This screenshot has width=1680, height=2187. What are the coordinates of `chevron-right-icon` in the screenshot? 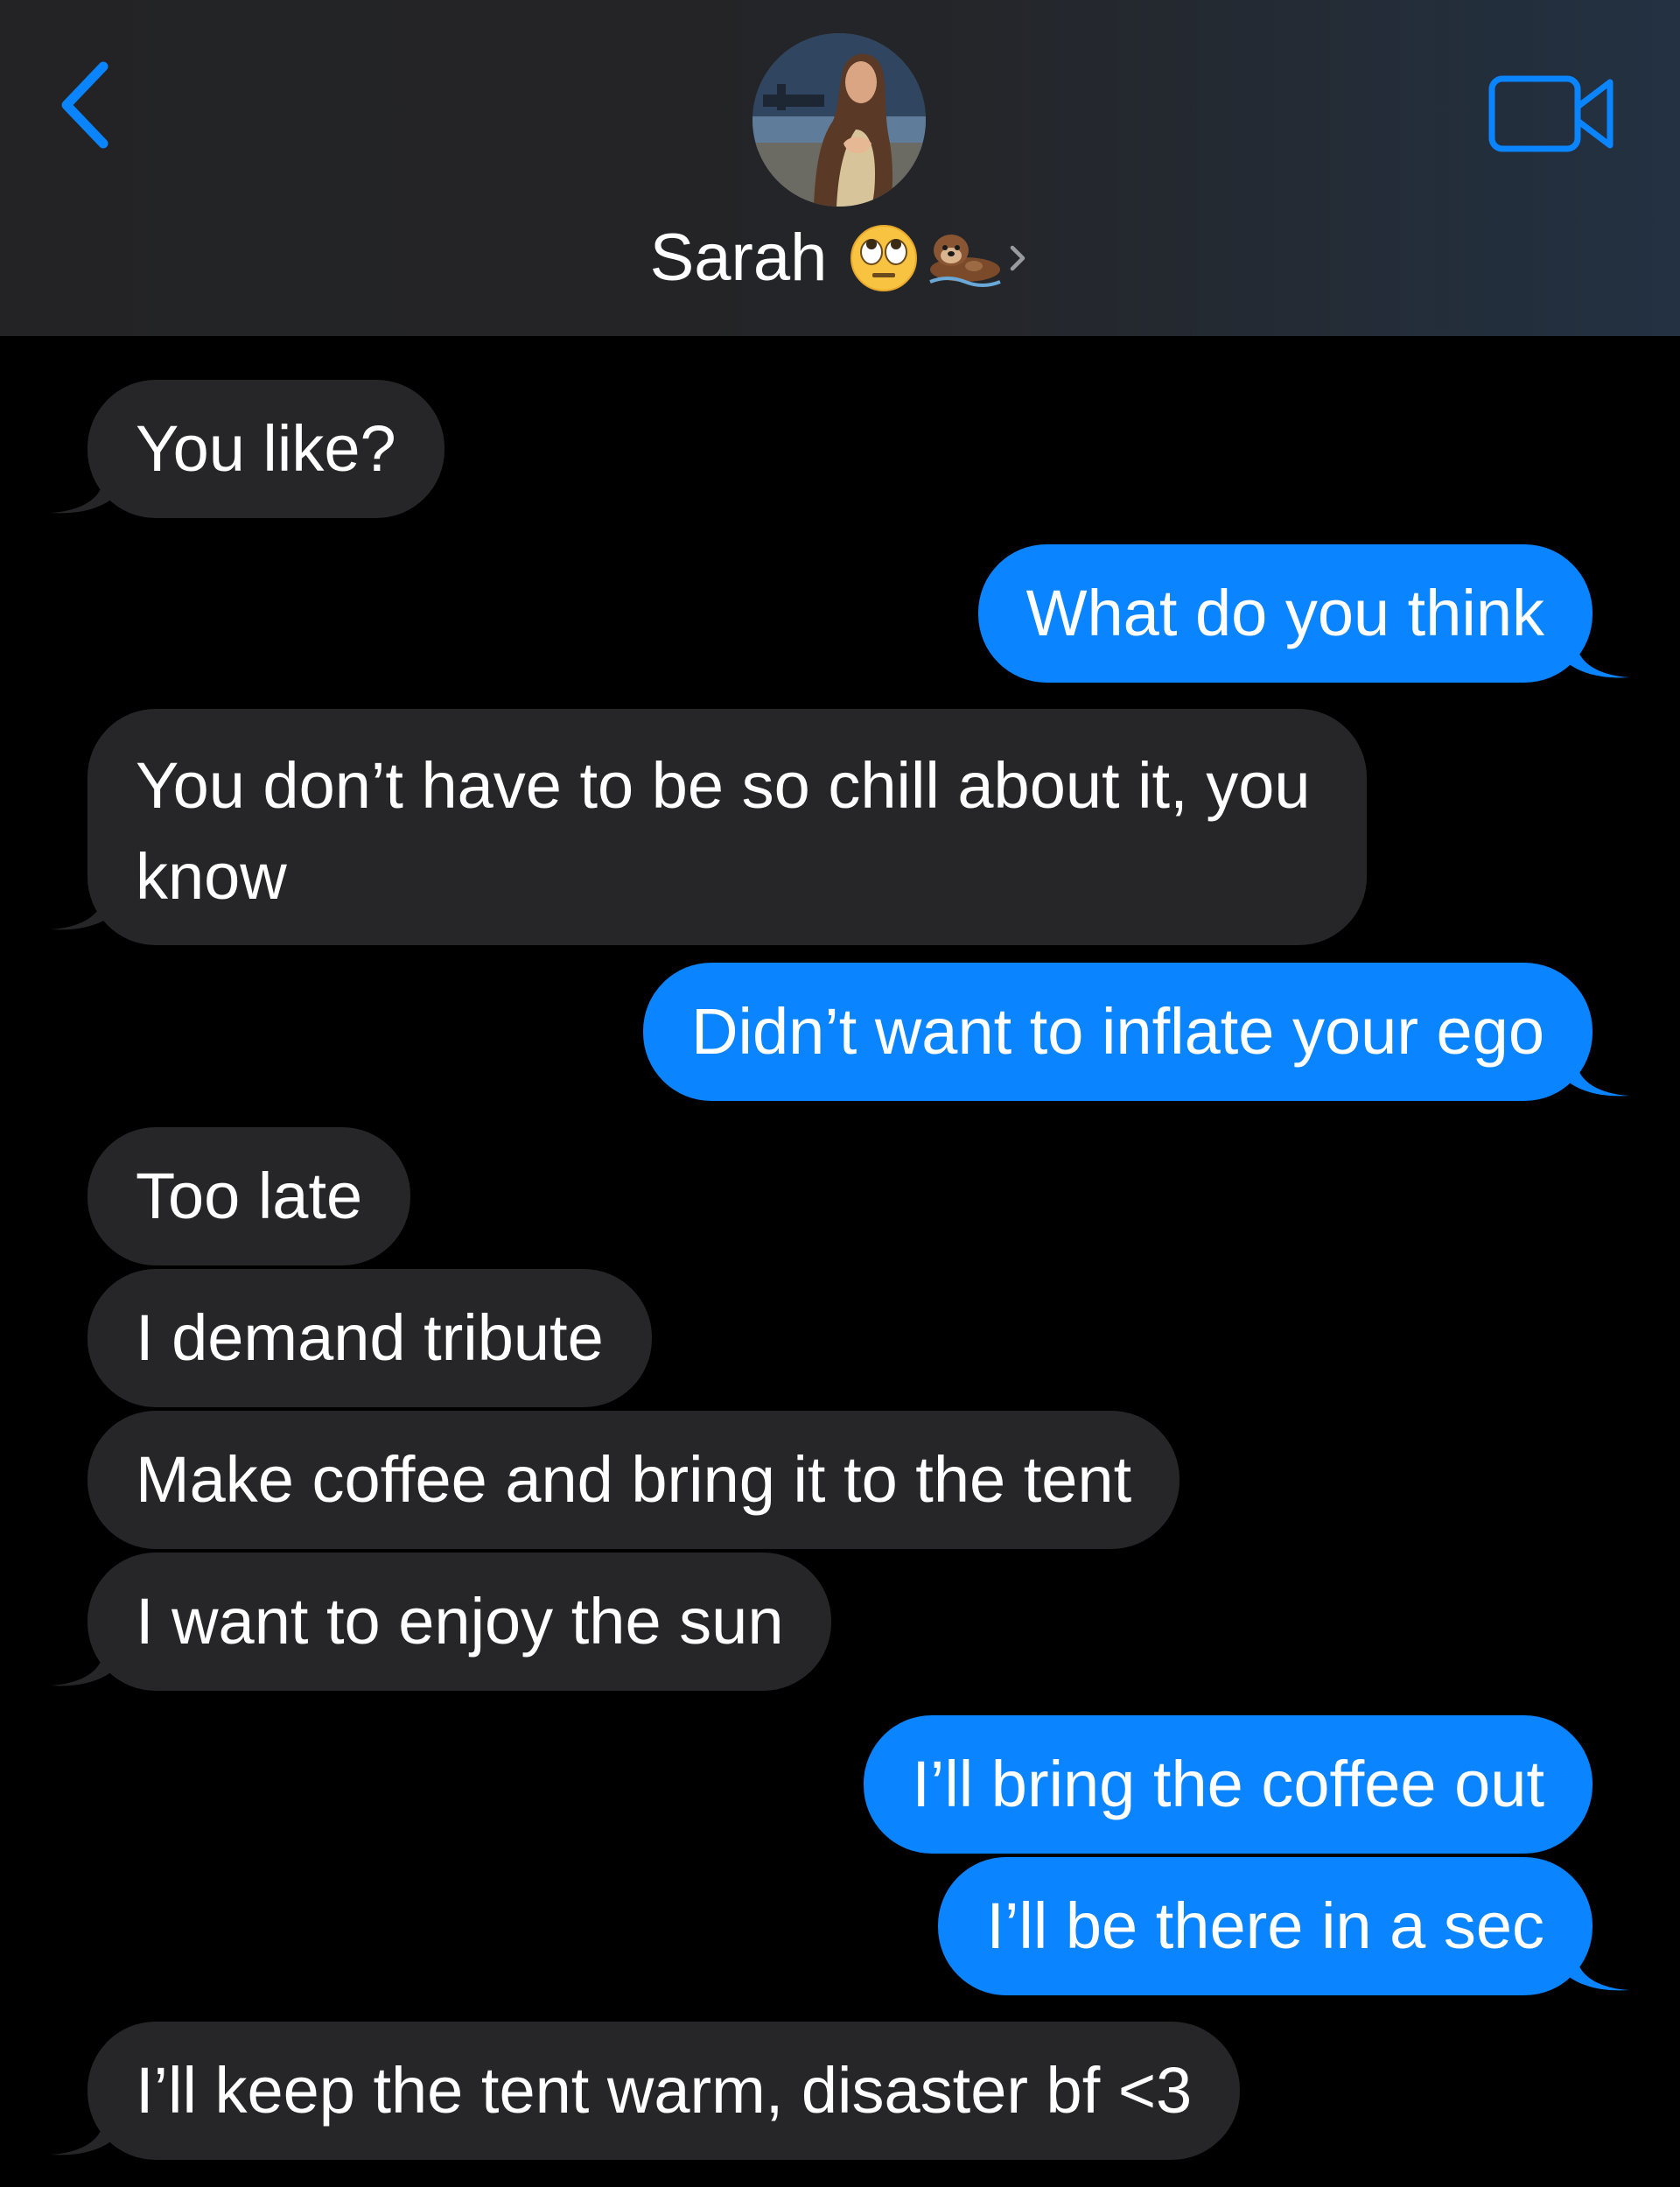 It's located at (1018, 258).